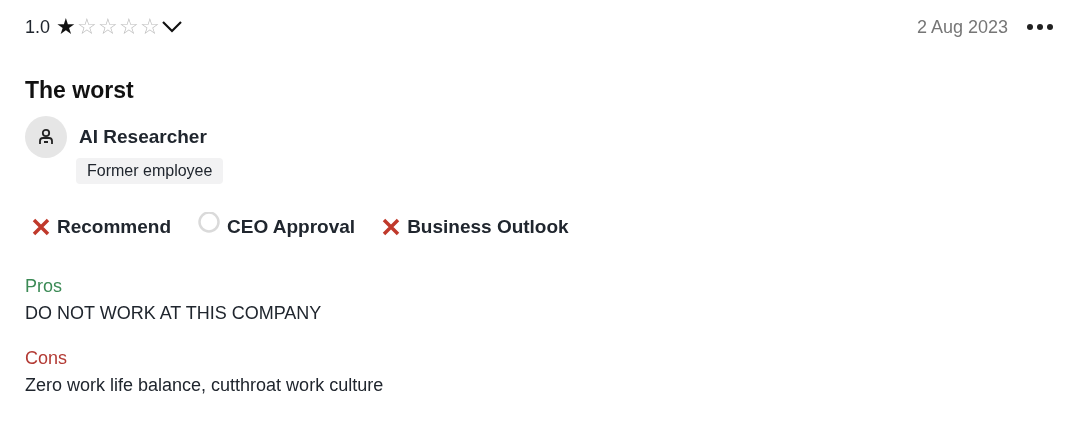  I want to click on review-title: The worst, so click(80, 90).